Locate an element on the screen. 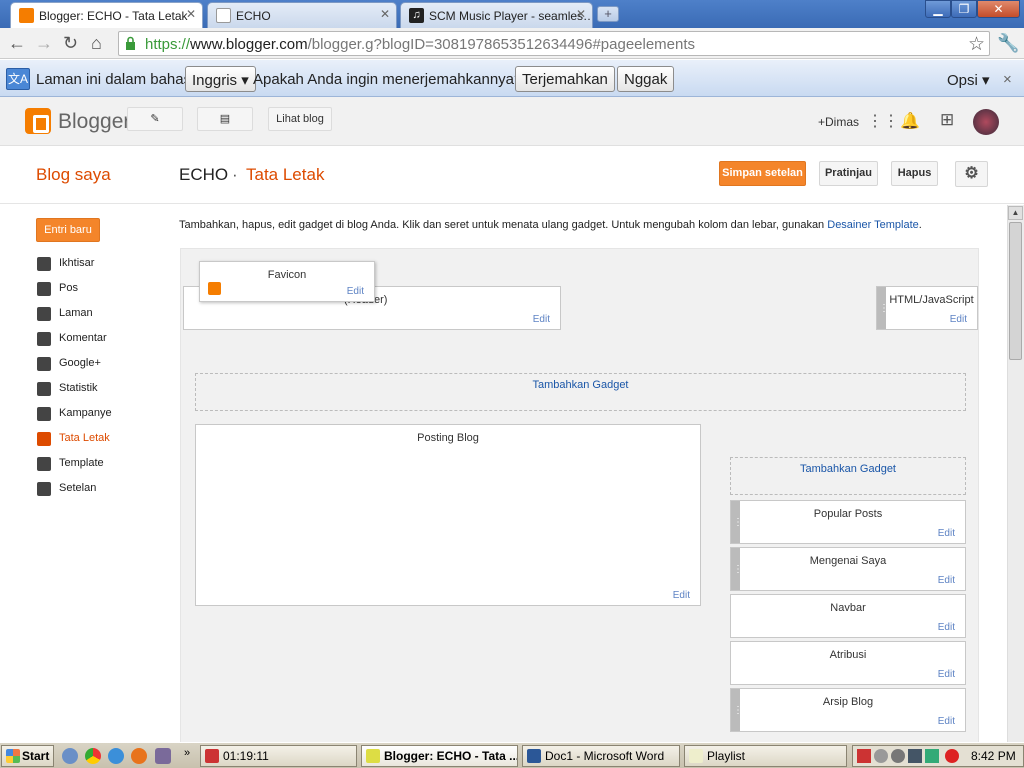 This screenshot has height=768, width=1024. wrench-icon: 🔧 is located at coordinates (1008, 43).